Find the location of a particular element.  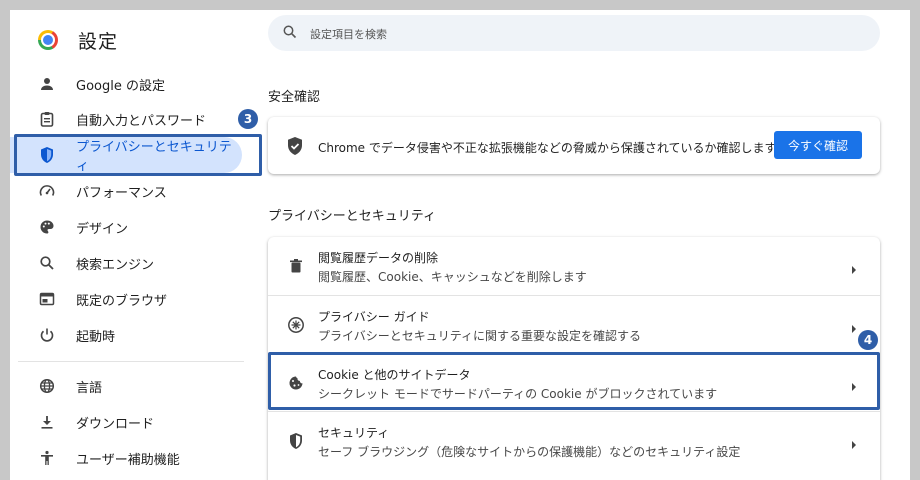

chrome-logo-icon is located at coordinates (48, 40).